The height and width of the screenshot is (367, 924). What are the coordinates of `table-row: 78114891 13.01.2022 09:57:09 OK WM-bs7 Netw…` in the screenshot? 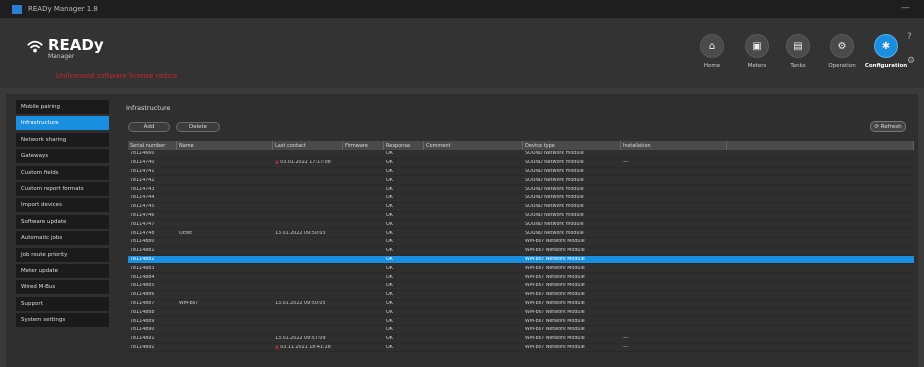 It's located at (521, 339).